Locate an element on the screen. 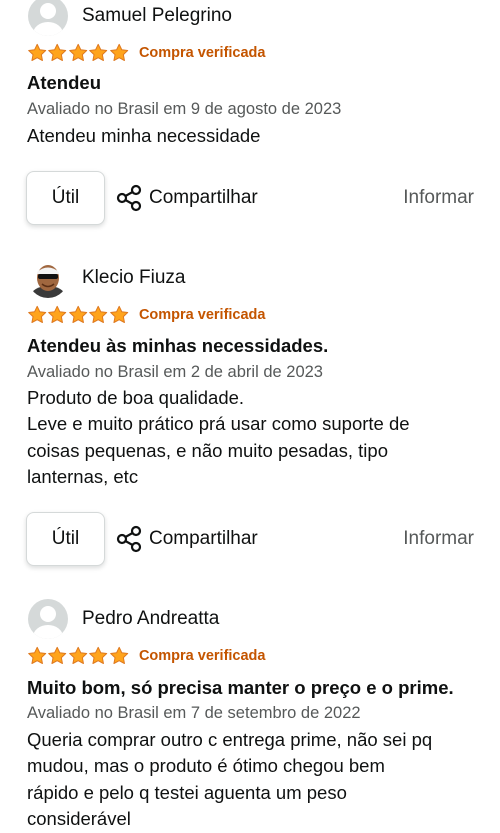  reviewer-name: Samuel Pelegrino is located at coordinates (157, 15).